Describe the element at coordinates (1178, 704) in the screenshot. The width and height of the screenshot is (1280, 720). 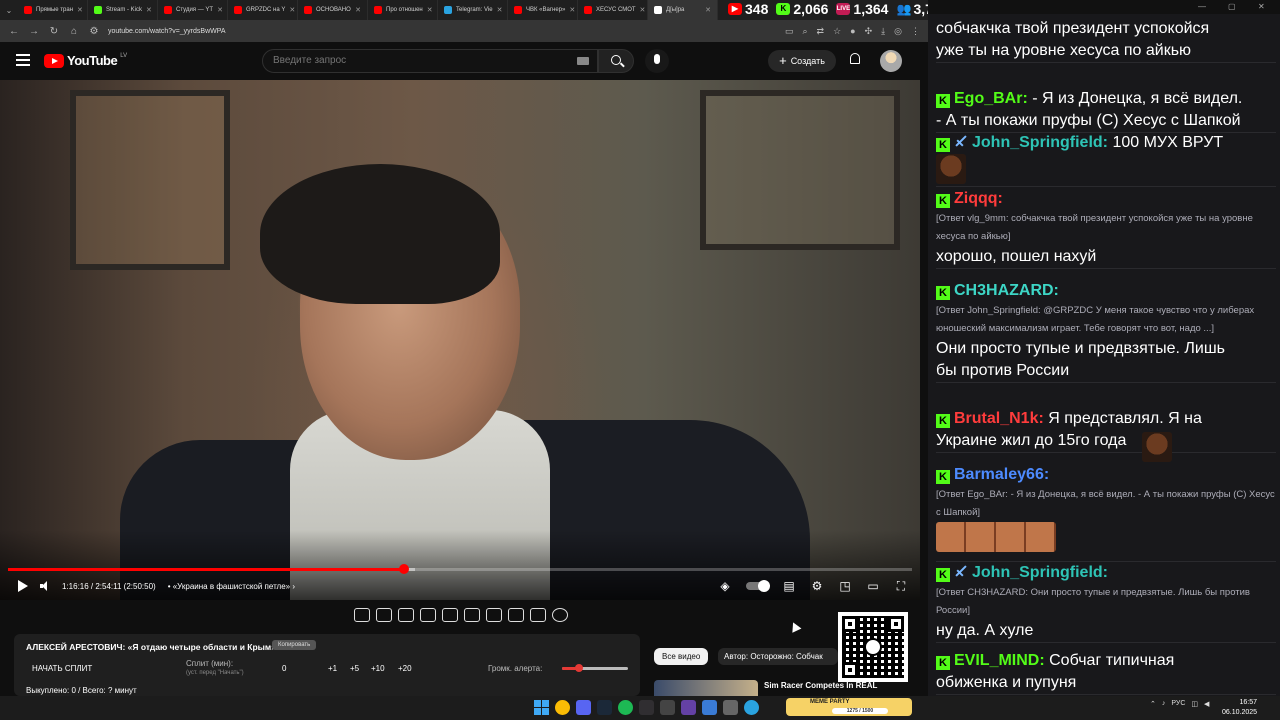
I see `language-indicator: РУС` at that location.